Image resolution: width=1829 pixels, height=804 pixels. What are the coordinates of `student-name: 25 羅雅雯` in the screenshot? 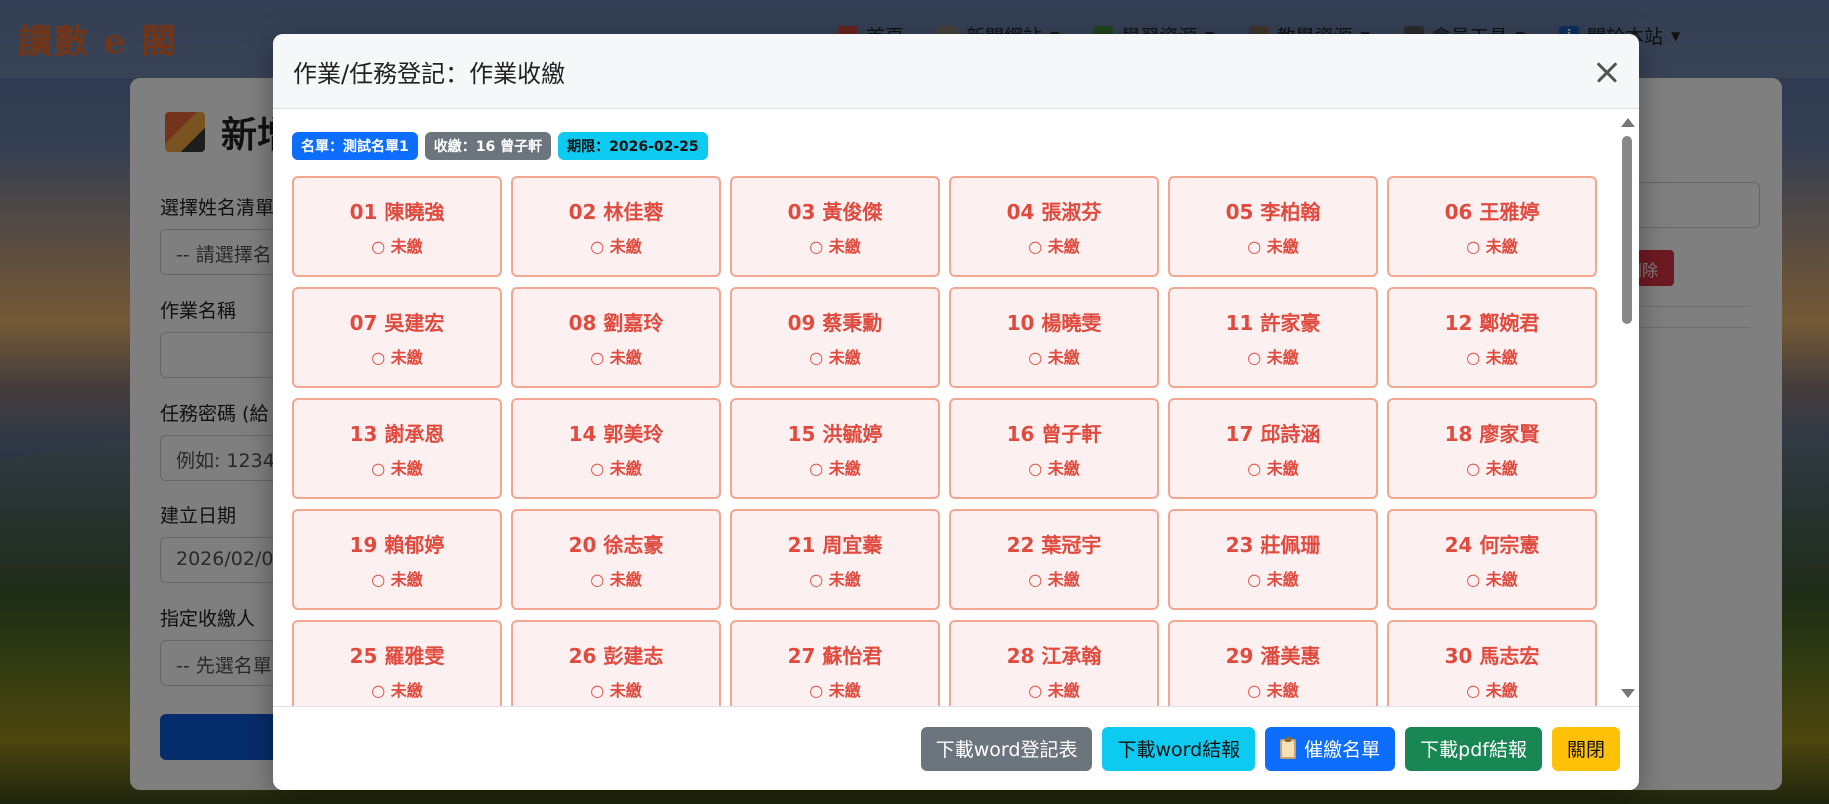 It's located at (397, 656).